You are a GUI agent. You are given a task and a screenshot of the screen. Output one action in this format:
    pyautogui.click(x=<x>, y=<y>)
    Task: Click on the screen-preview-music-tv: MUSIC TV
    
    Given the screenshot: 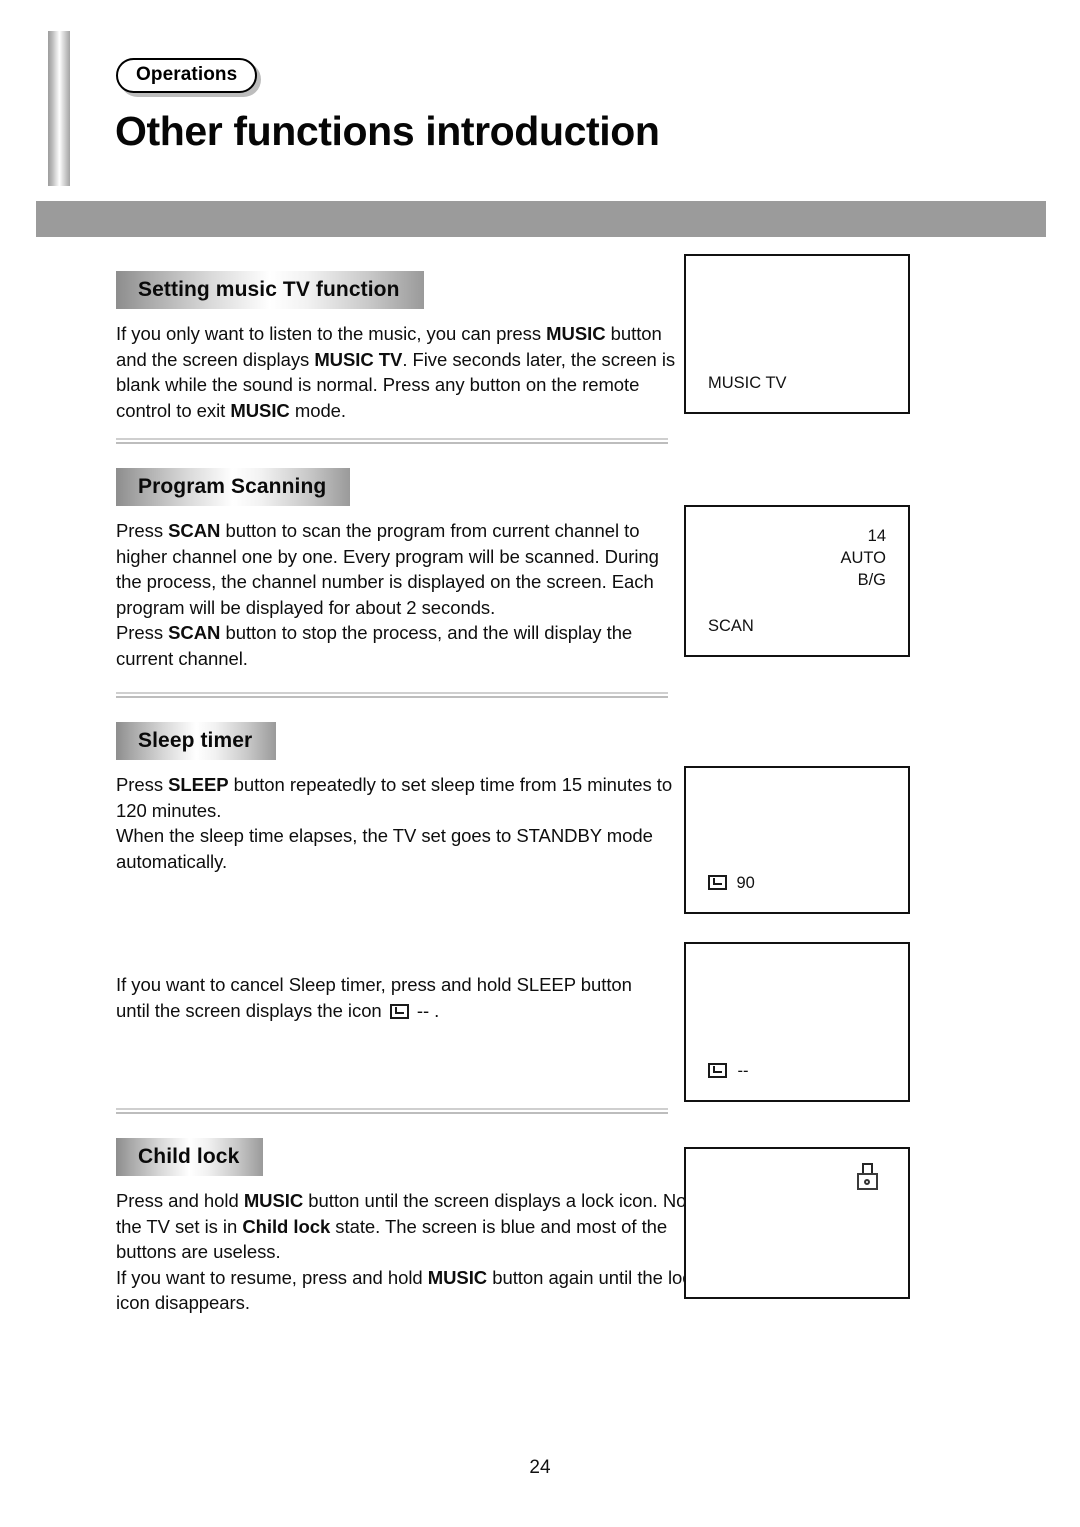 What is the action you would take?
    pyautogui.click(x=797, y=334)
    